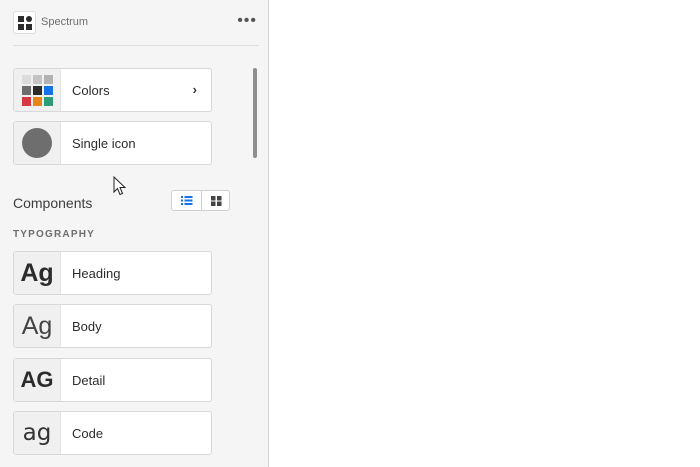 The width and height of the screenshot is (700, 467). I want to click on single-icon-label: Single icon, so click(104, 143).